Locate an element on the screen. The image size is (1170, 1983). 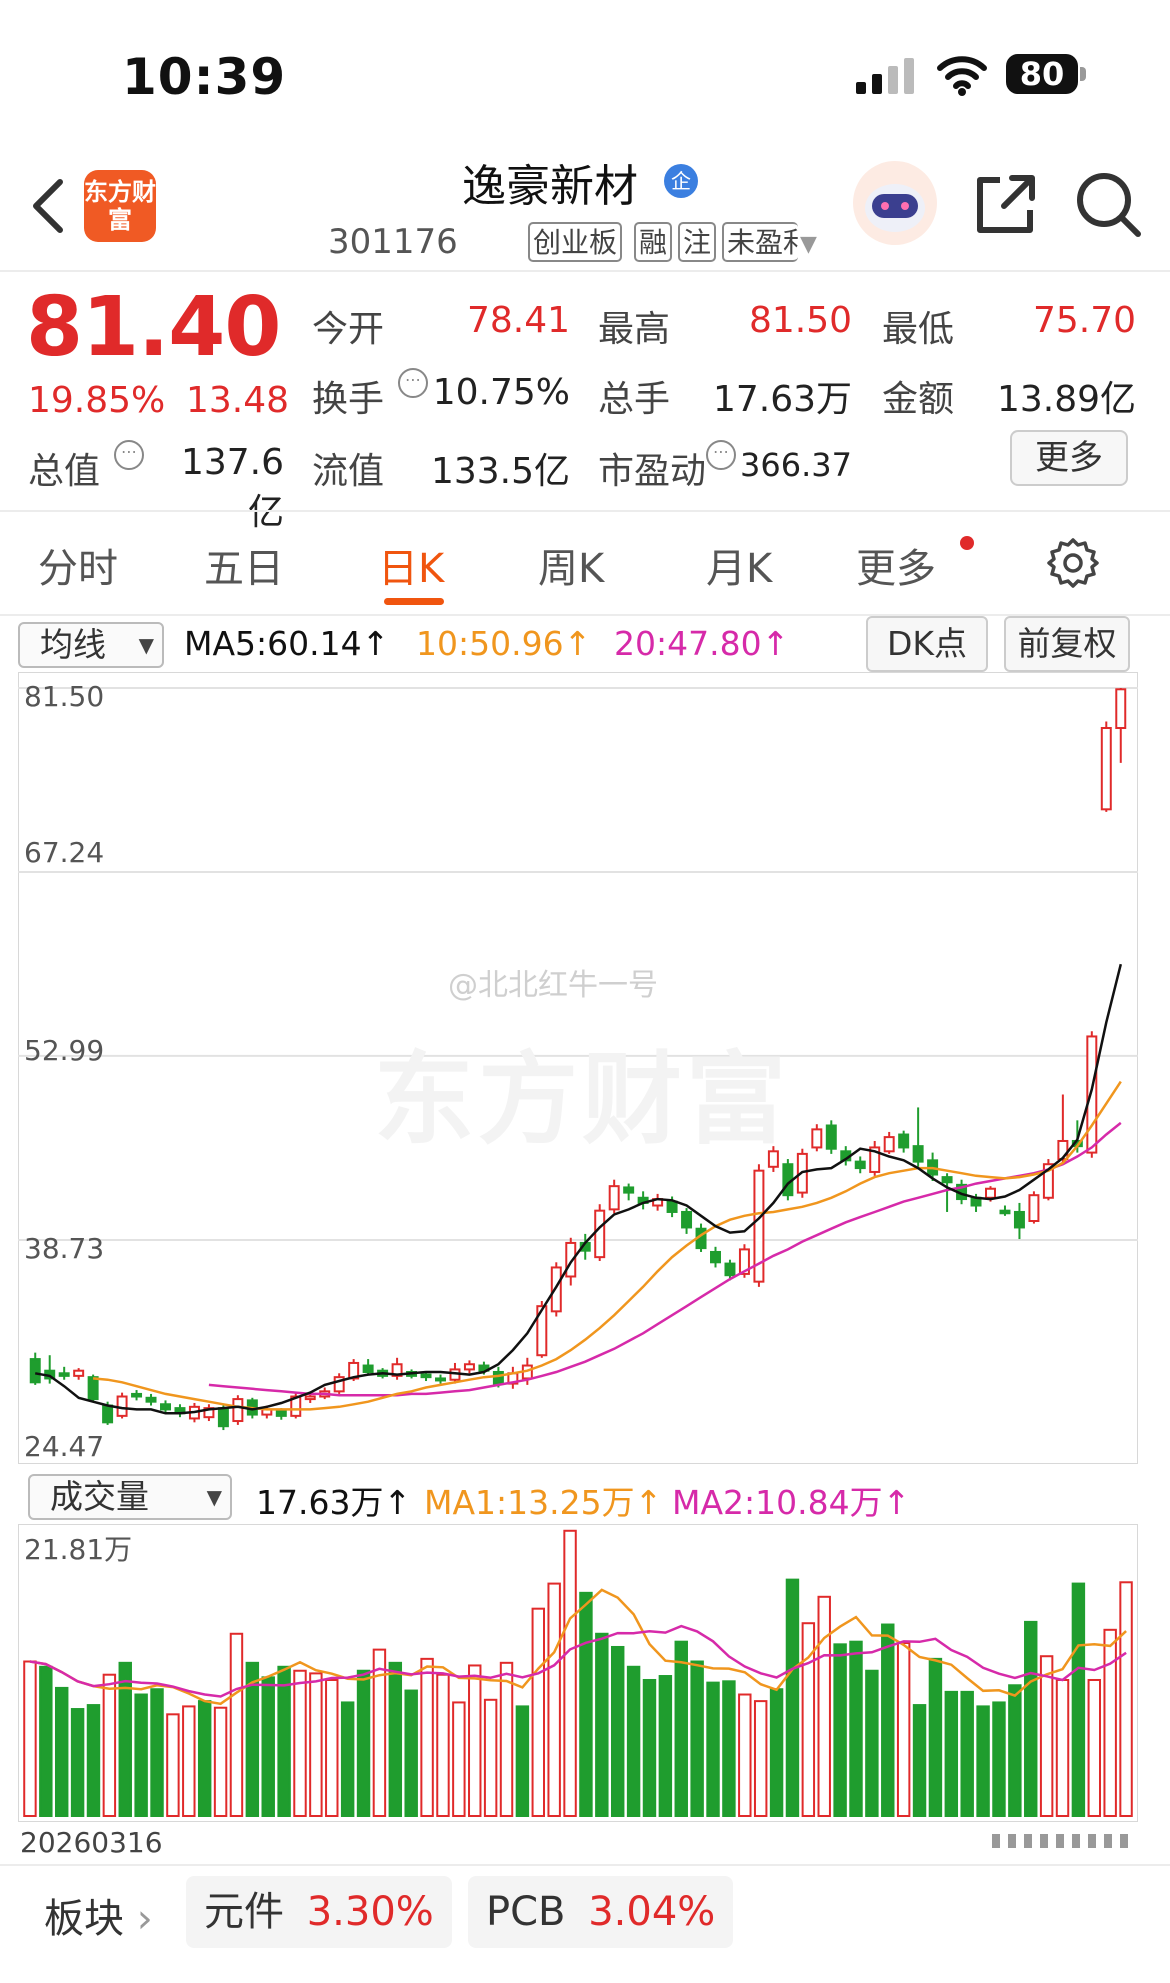
share-icon is located at coordinates (1006, 204).